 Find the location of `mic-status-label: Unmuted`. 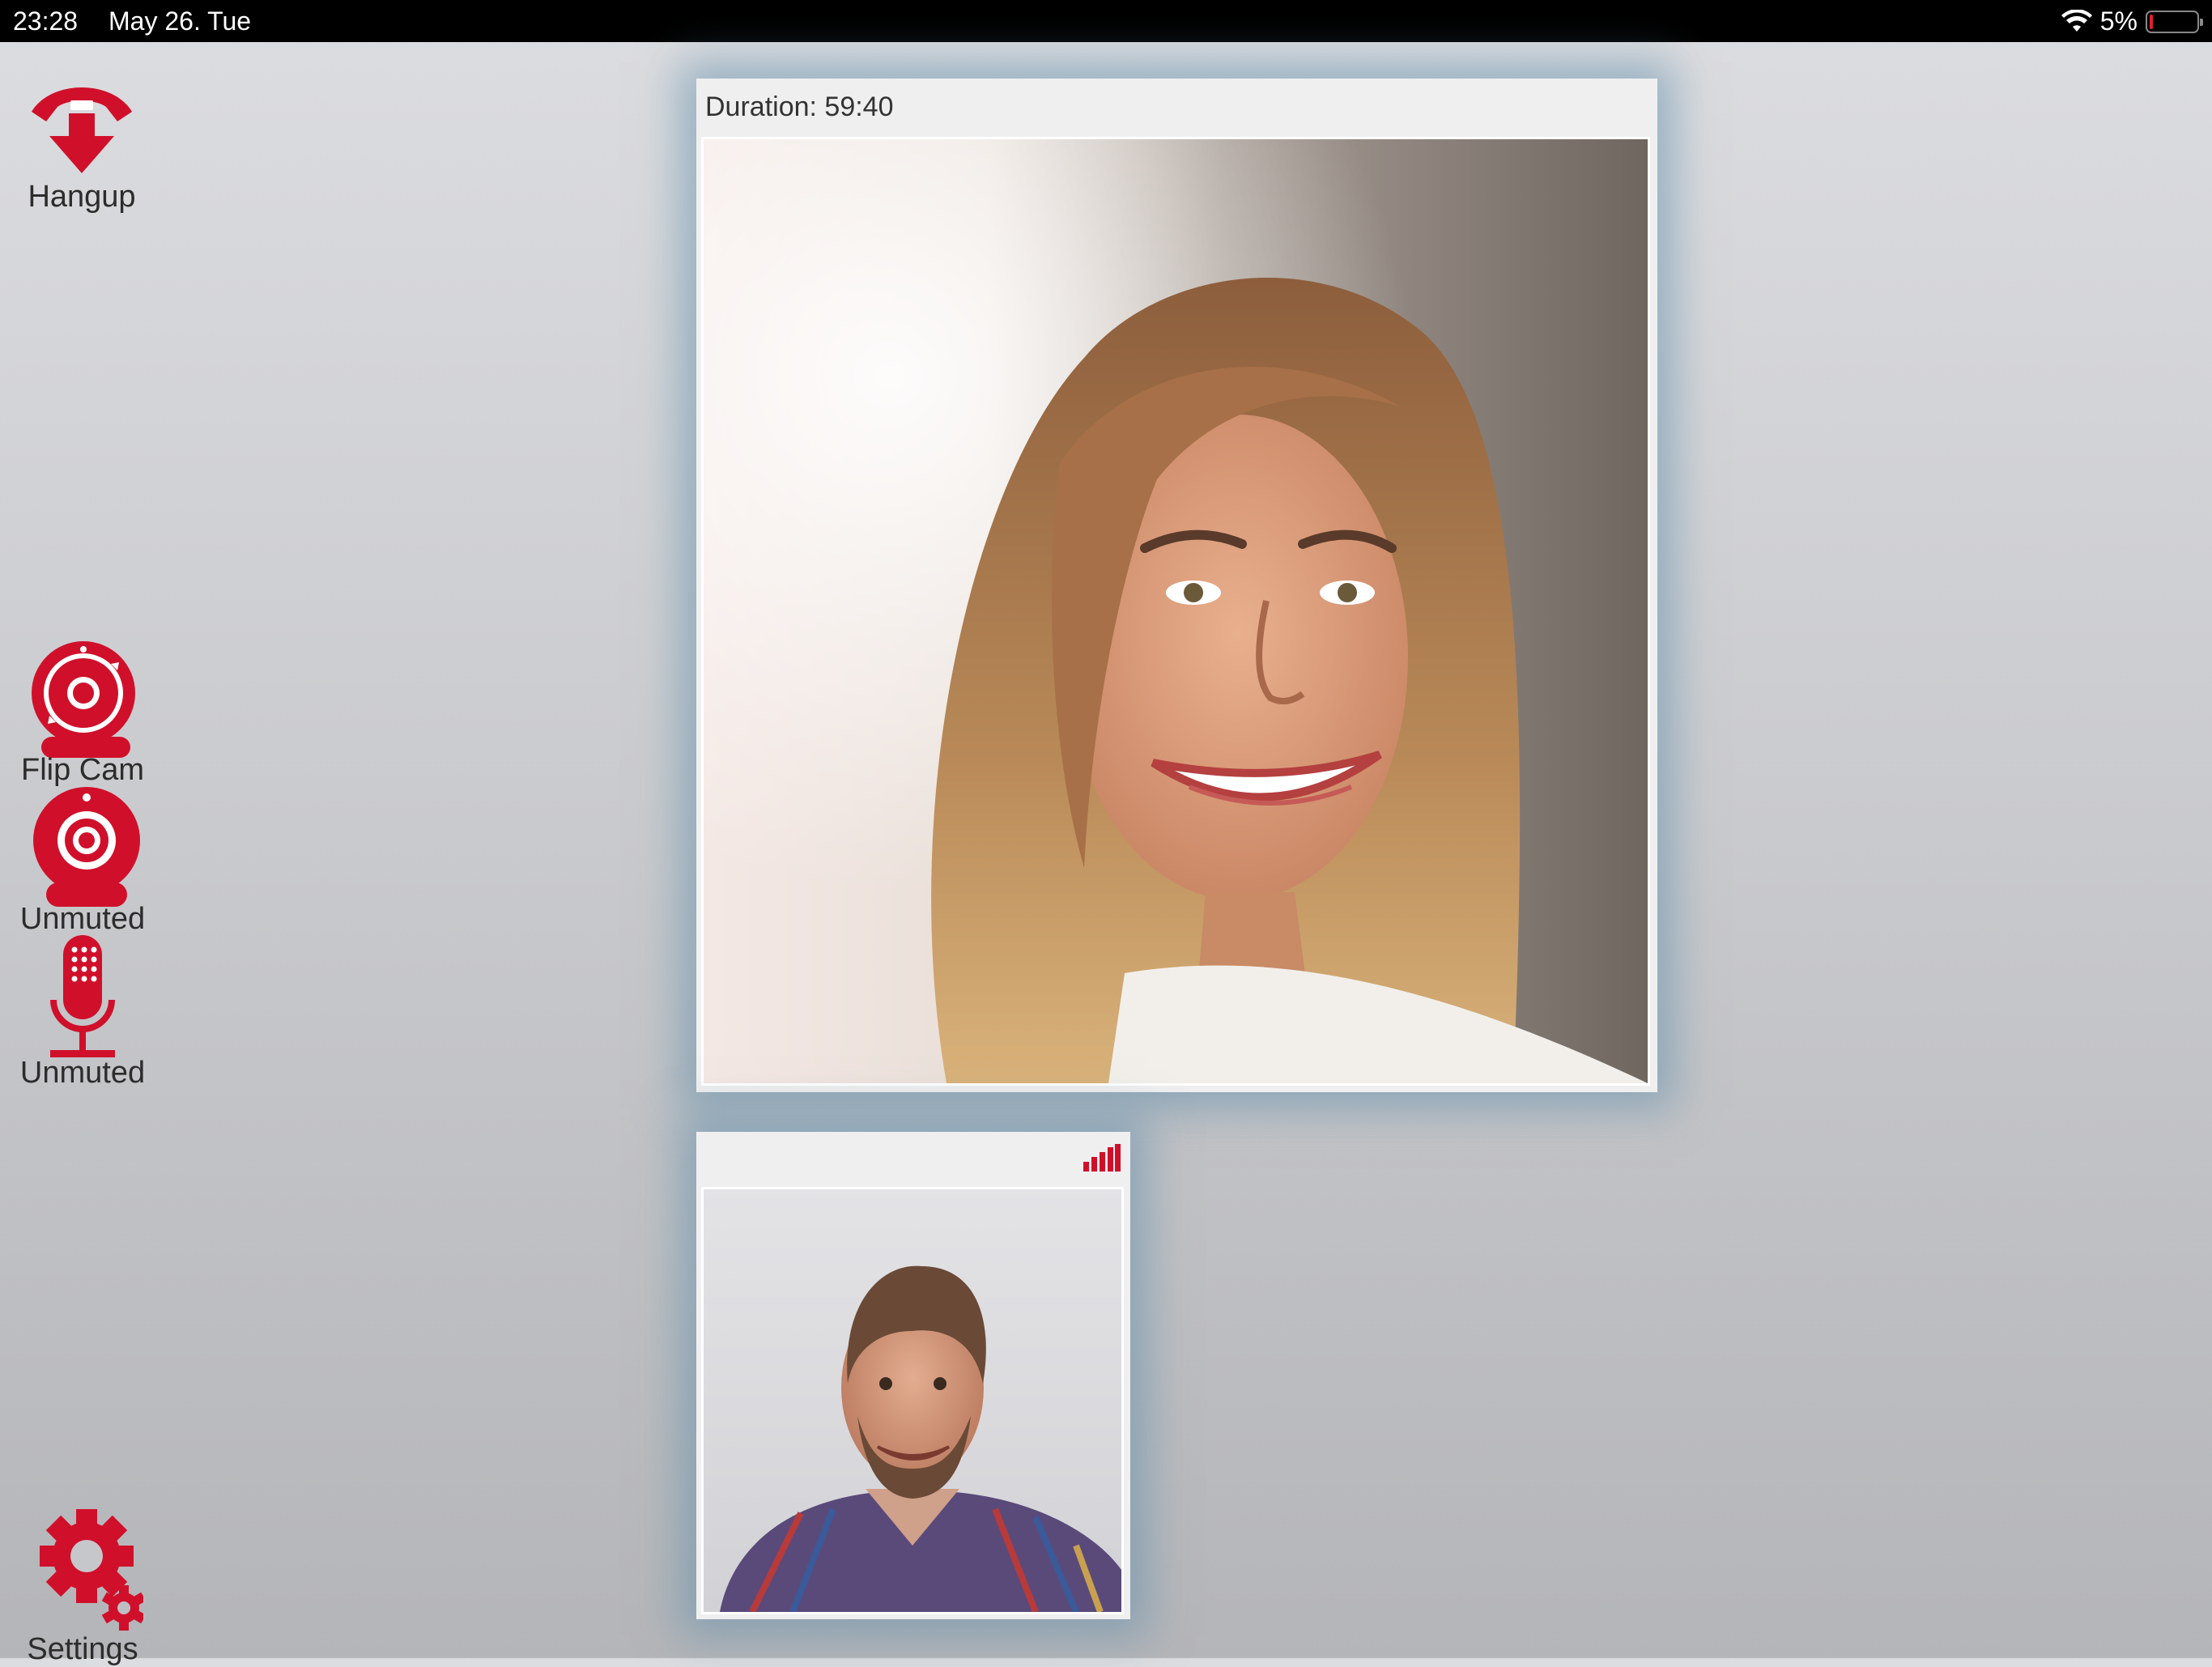

mic-status-label: Unmuted is located at coordinates (83, 1073).